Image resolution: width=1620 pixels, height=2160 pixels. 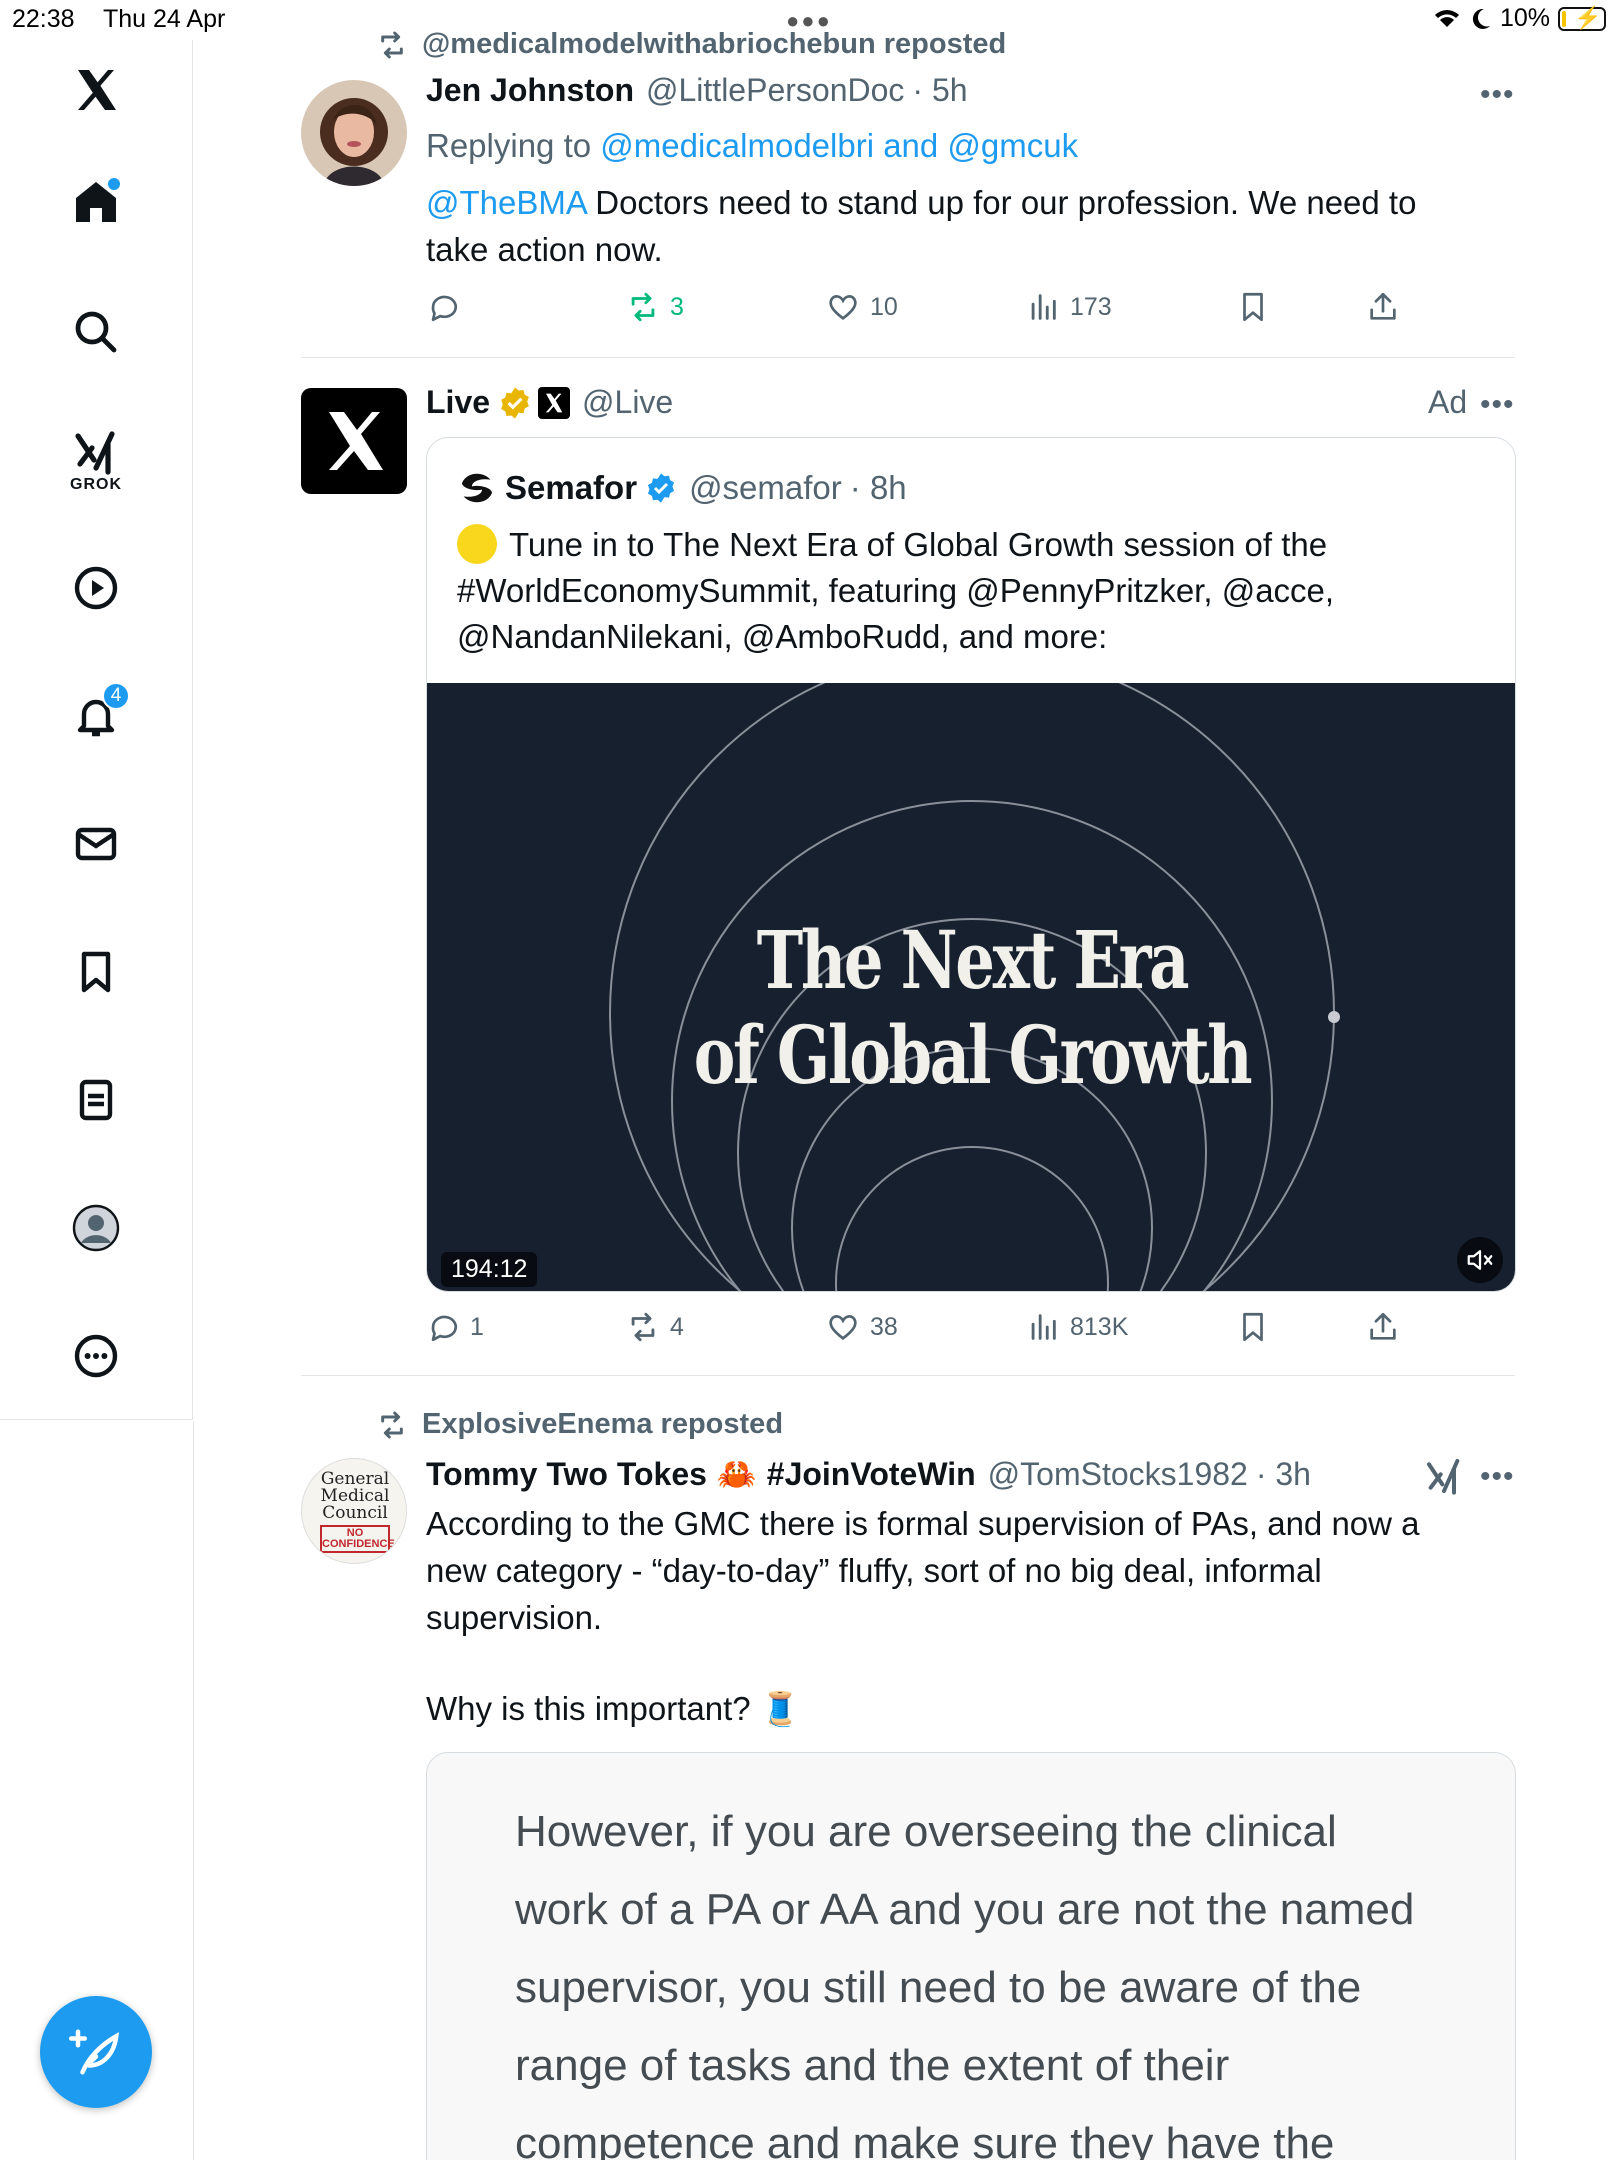 What do you see at coordinates (477, 488) in the screenshot?
I see `semafor-logo-icon` at bounding box center [477, 488].